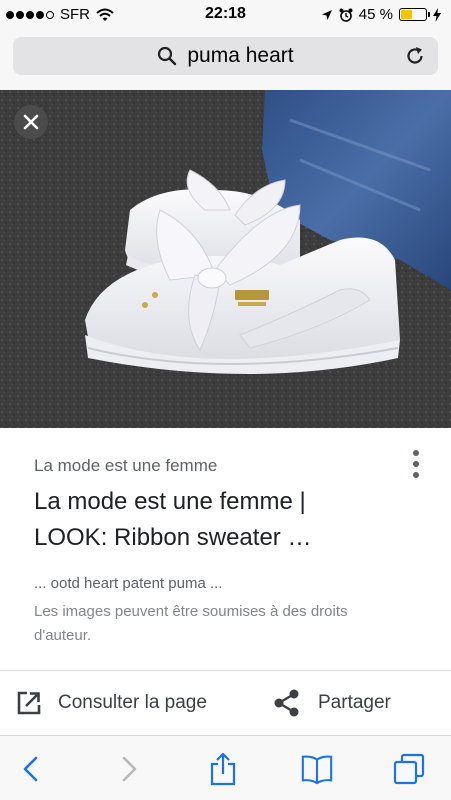 This screenshot has width=451, height=800. I want to click on share-upload-icon, so click(223, 769).